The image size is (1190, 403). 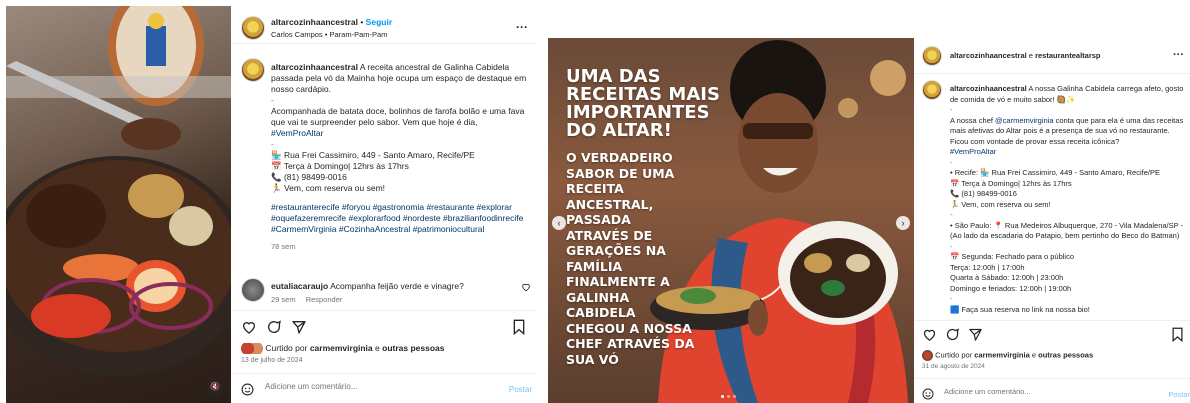 What do you see at coordinates (619, 157) in the screenshot?
I see `subtext-line: O VERDADEIRO` at bounding box center [619, 157].